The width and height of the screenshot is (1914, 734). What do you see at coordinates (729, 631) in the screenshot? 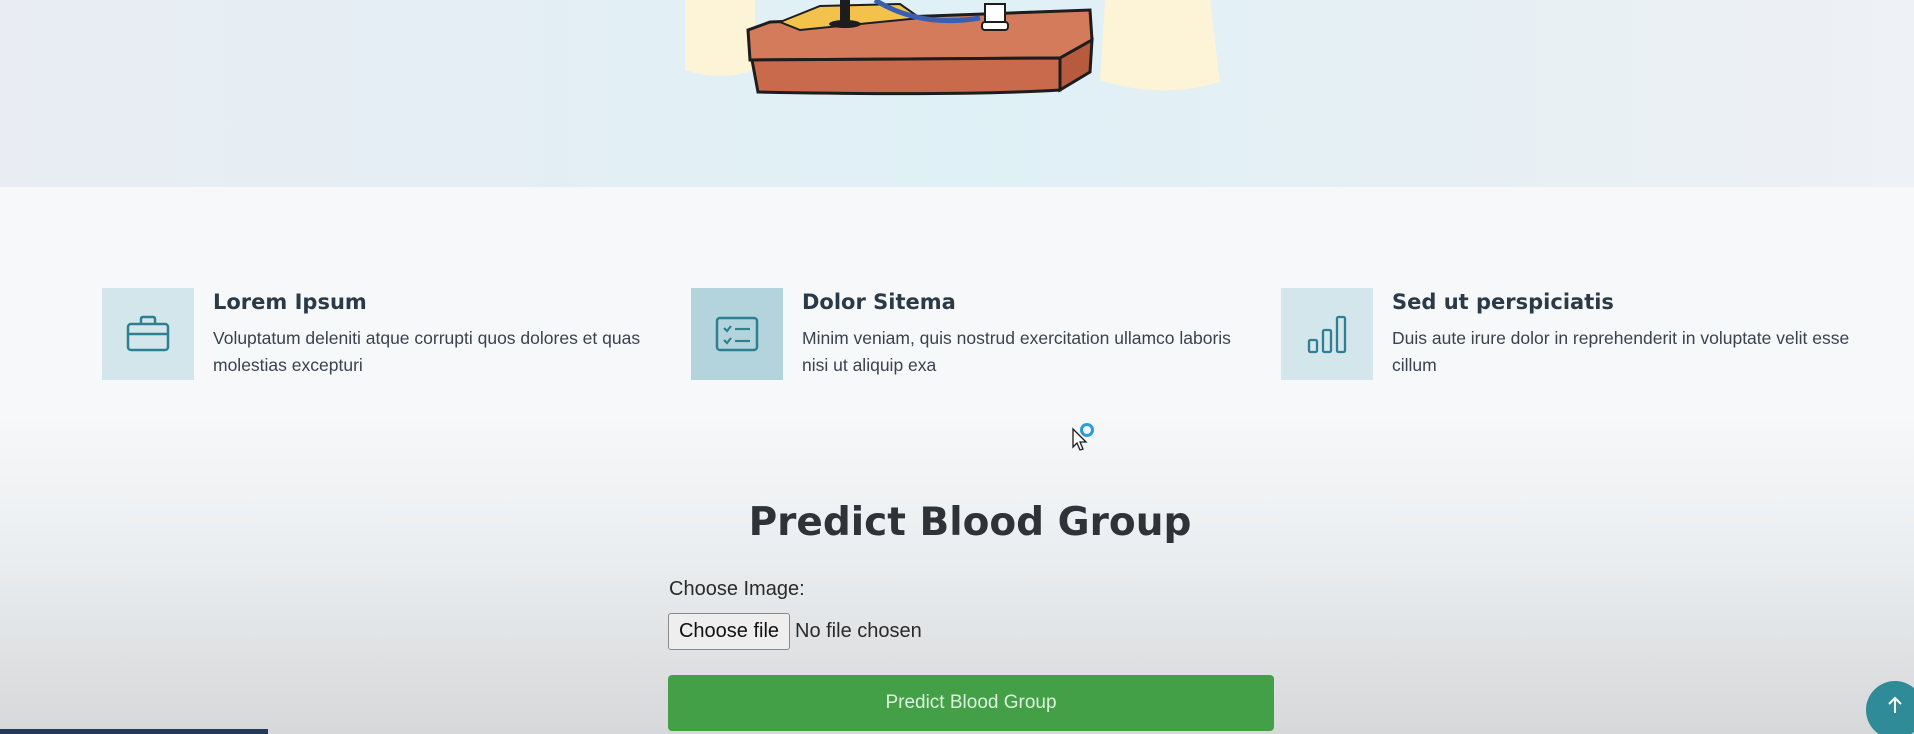
I see `choose-file-button: Choose file` at bounding box center [729, 631].